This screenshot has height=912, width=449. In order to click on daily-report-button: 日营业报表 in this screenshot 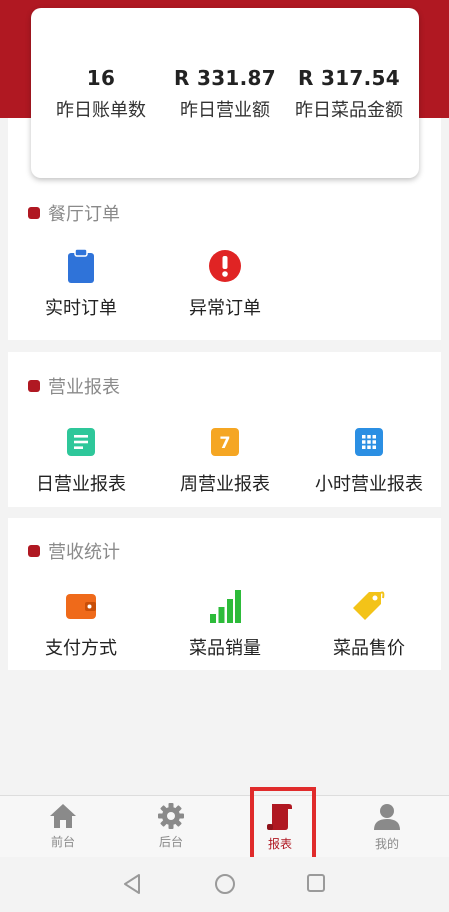, I will do `click(81, 460)`.